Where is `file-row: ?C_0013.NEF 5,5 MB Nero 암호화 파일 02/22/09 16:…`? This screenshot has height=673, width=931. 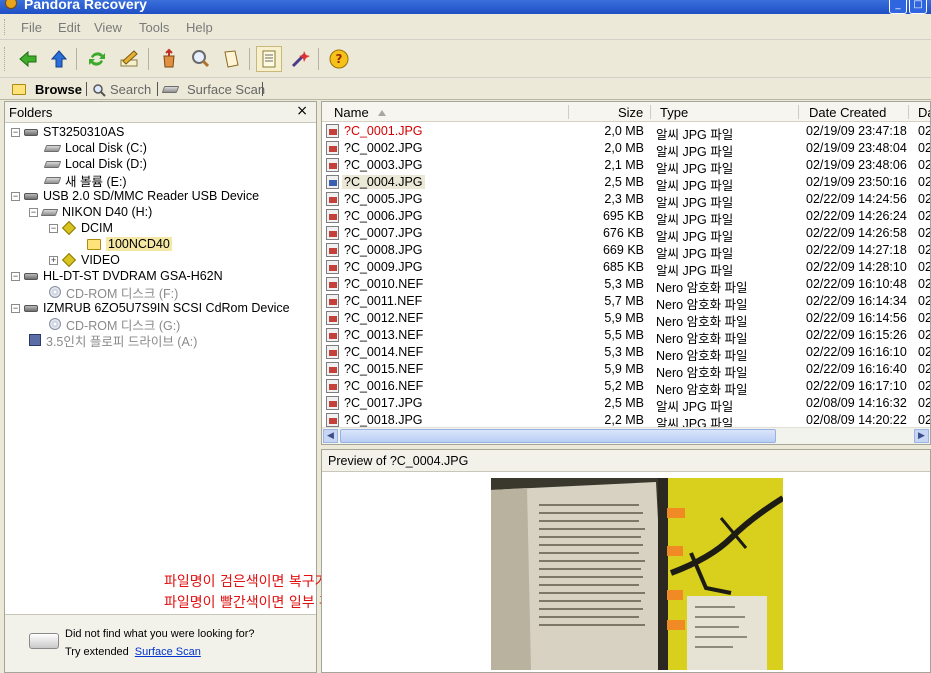
file-row: ?C_0013.NEF 5,5 MB Nero 암호화 파일 02/22/09 16:… is located at coordinates (626, 336).